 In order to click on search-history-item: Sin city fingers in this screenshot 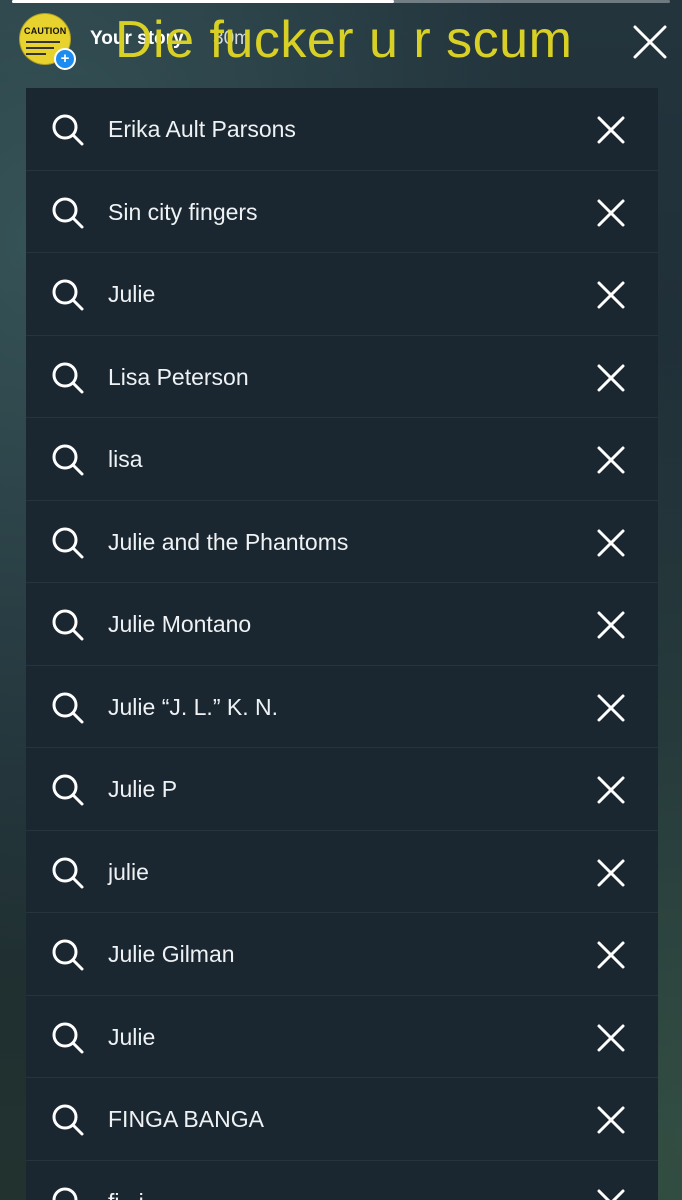, I will do `click(342, 212)`.